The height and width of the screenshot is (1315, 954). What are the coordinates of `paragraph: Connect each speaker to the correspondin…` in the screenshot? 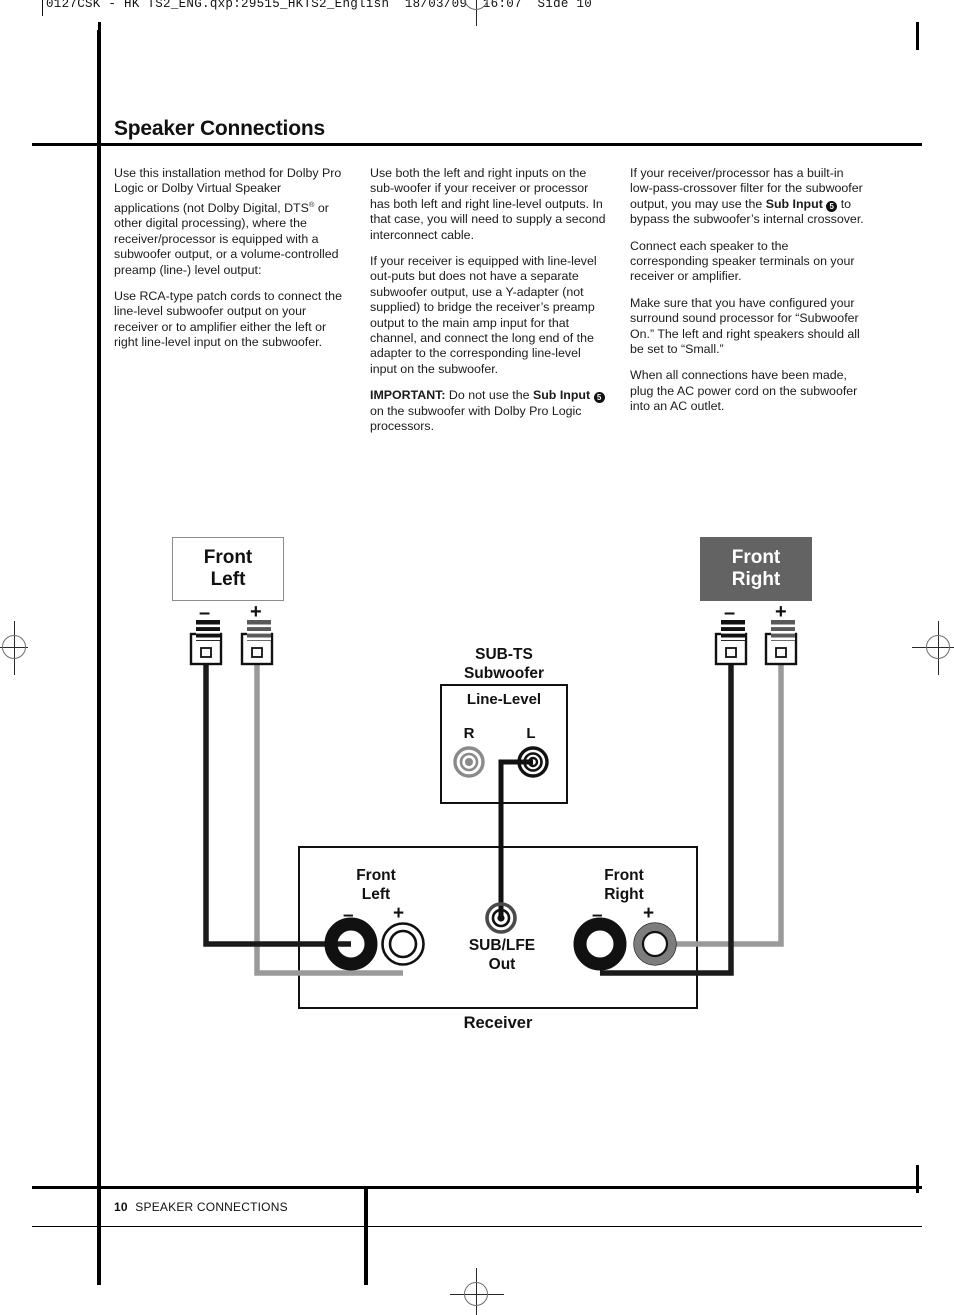 It's located at (742, 261).